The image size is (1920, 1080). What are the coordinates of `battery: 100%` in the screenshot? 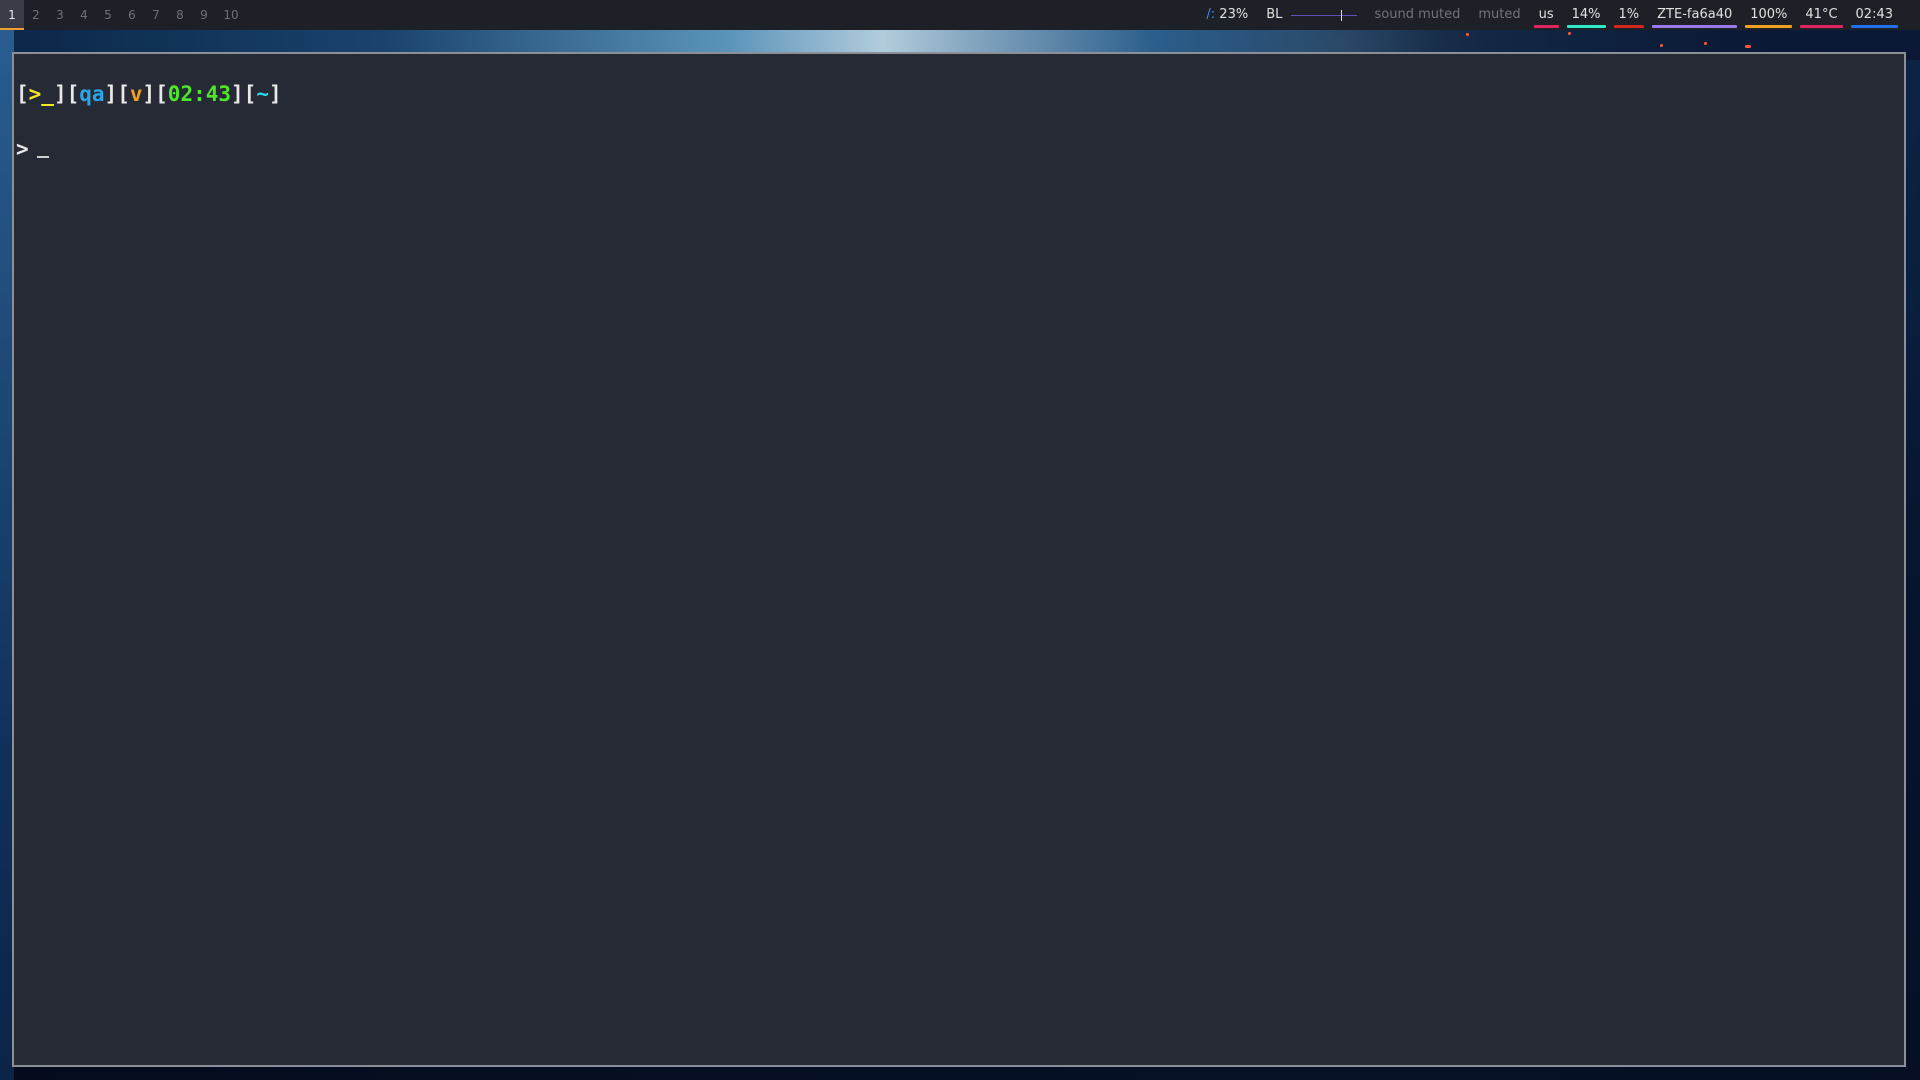 It's located at (1768, 15).